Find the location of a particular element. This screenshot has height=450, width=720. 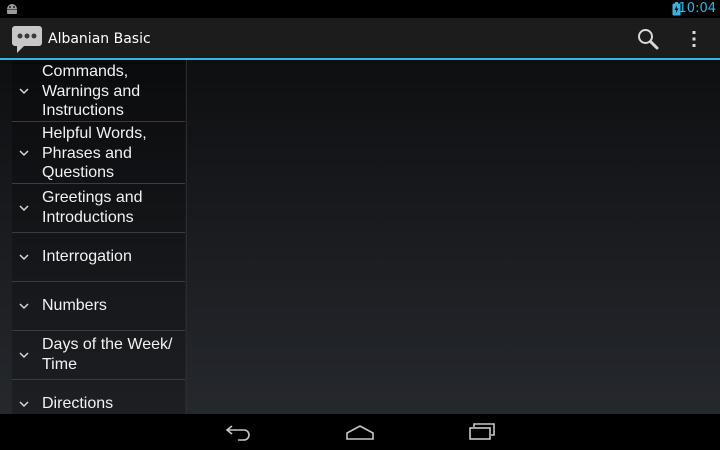

home-icon is located at coordinates (360, 432).